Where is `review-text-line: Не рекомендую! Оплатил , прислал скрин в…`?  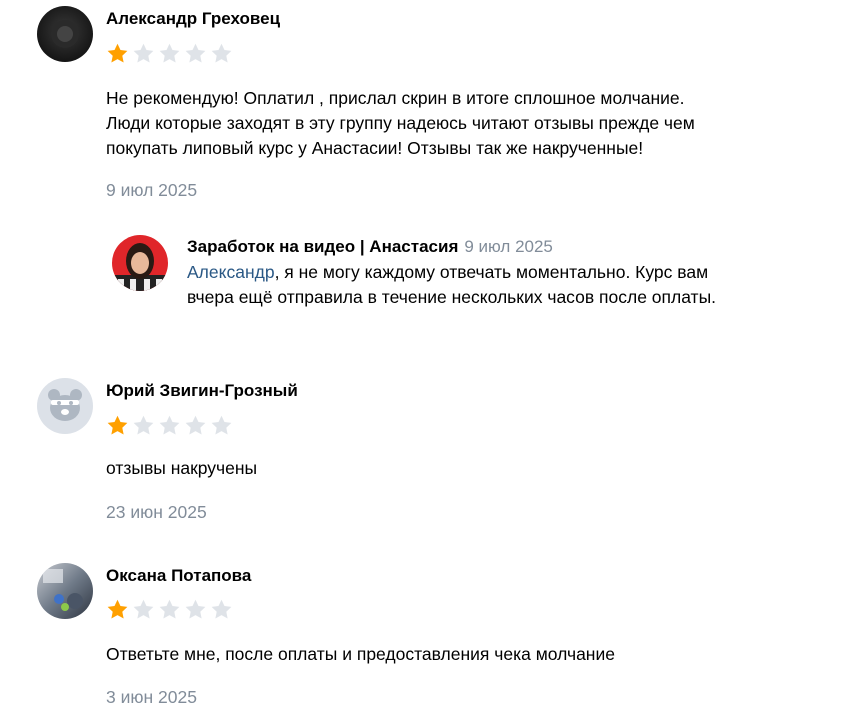 review-text-line: Не рекомендую! Оплатил , прислал скрин в… is located at coordinates (395, 98).